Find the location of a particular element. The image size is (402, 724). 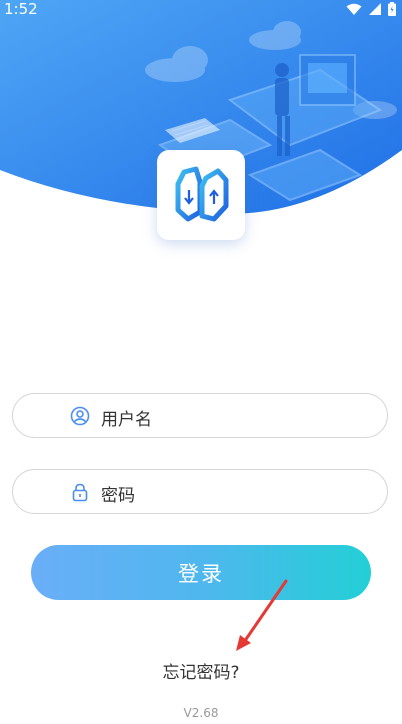

annotation-arrow-icon is located at coordinates (262, 615).